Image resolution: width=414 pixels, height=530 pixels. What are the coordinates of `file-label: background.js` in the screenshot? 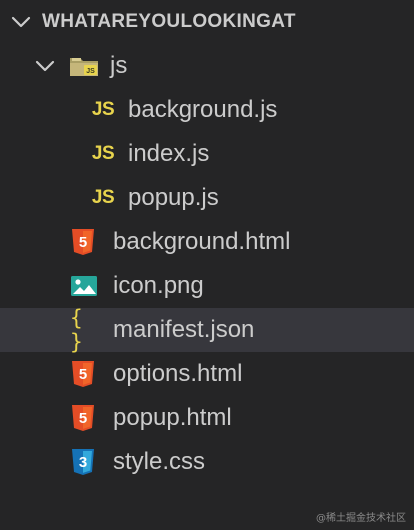 It's located at (203, 109).